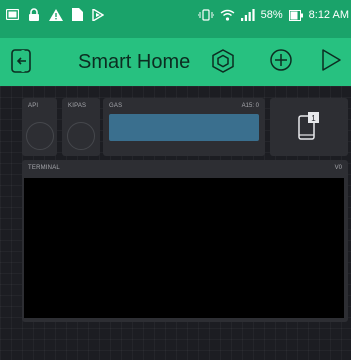  Describe the element at coordinates (21, 61) in the screenshot. I see `exit-icon` at that location.